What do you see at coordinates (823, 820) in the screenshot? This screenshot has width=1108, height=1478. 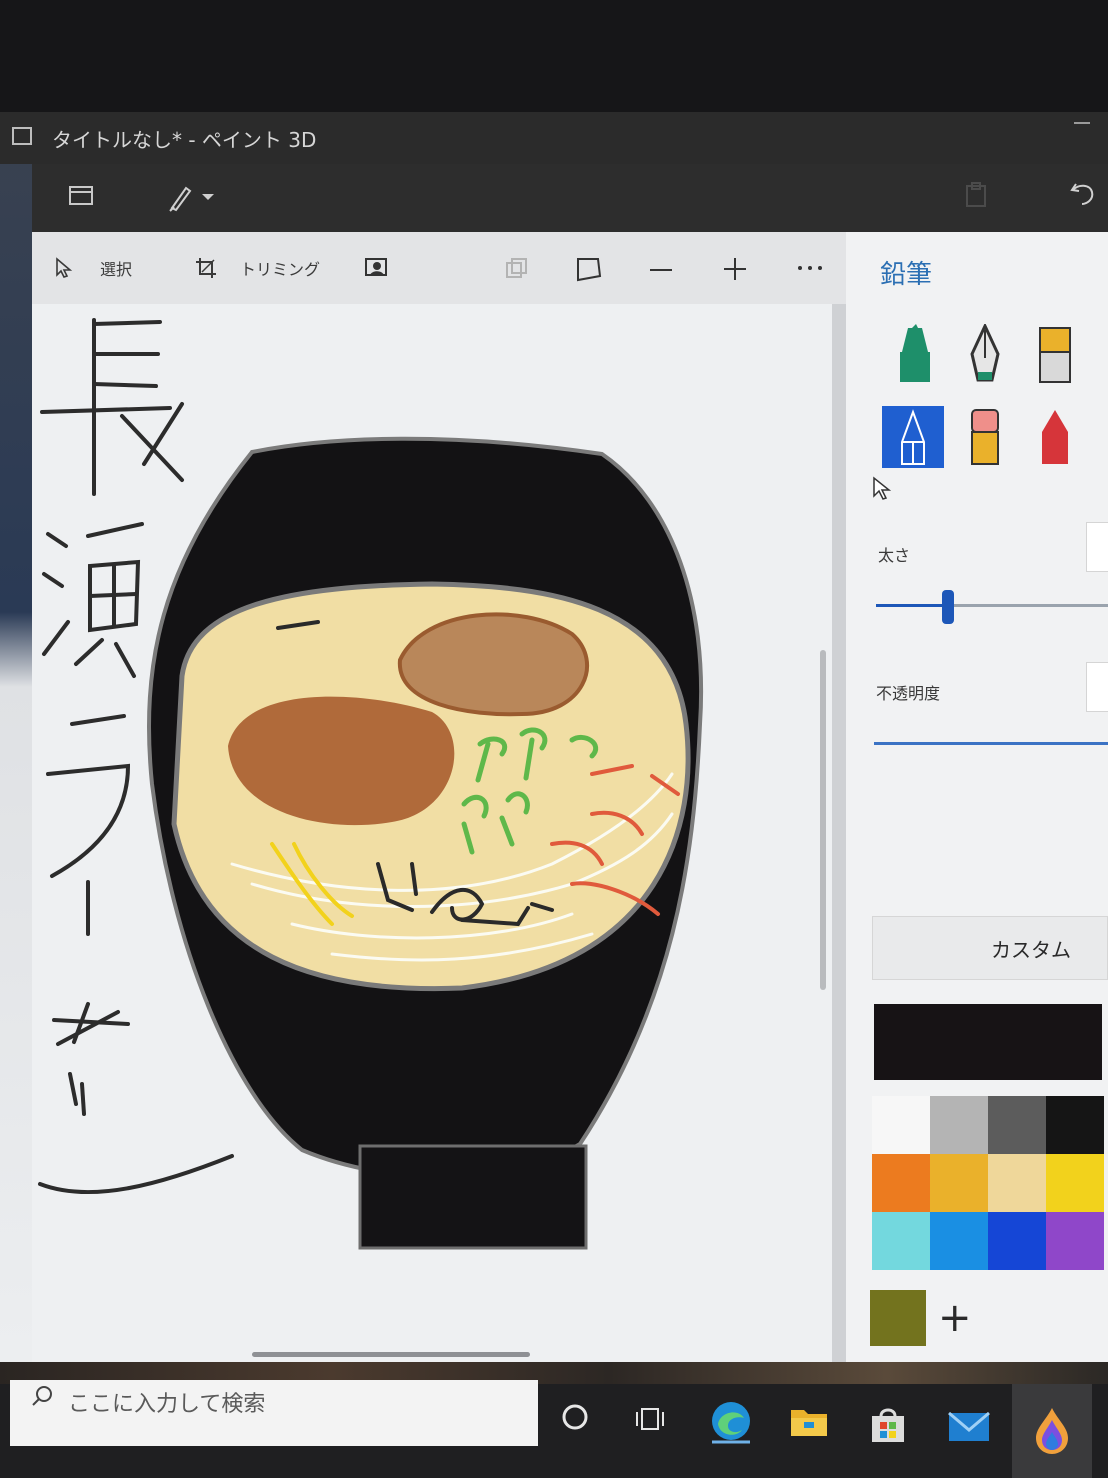 I see `canvas-vertical-scrollbar` at bounding box center [823, 820].